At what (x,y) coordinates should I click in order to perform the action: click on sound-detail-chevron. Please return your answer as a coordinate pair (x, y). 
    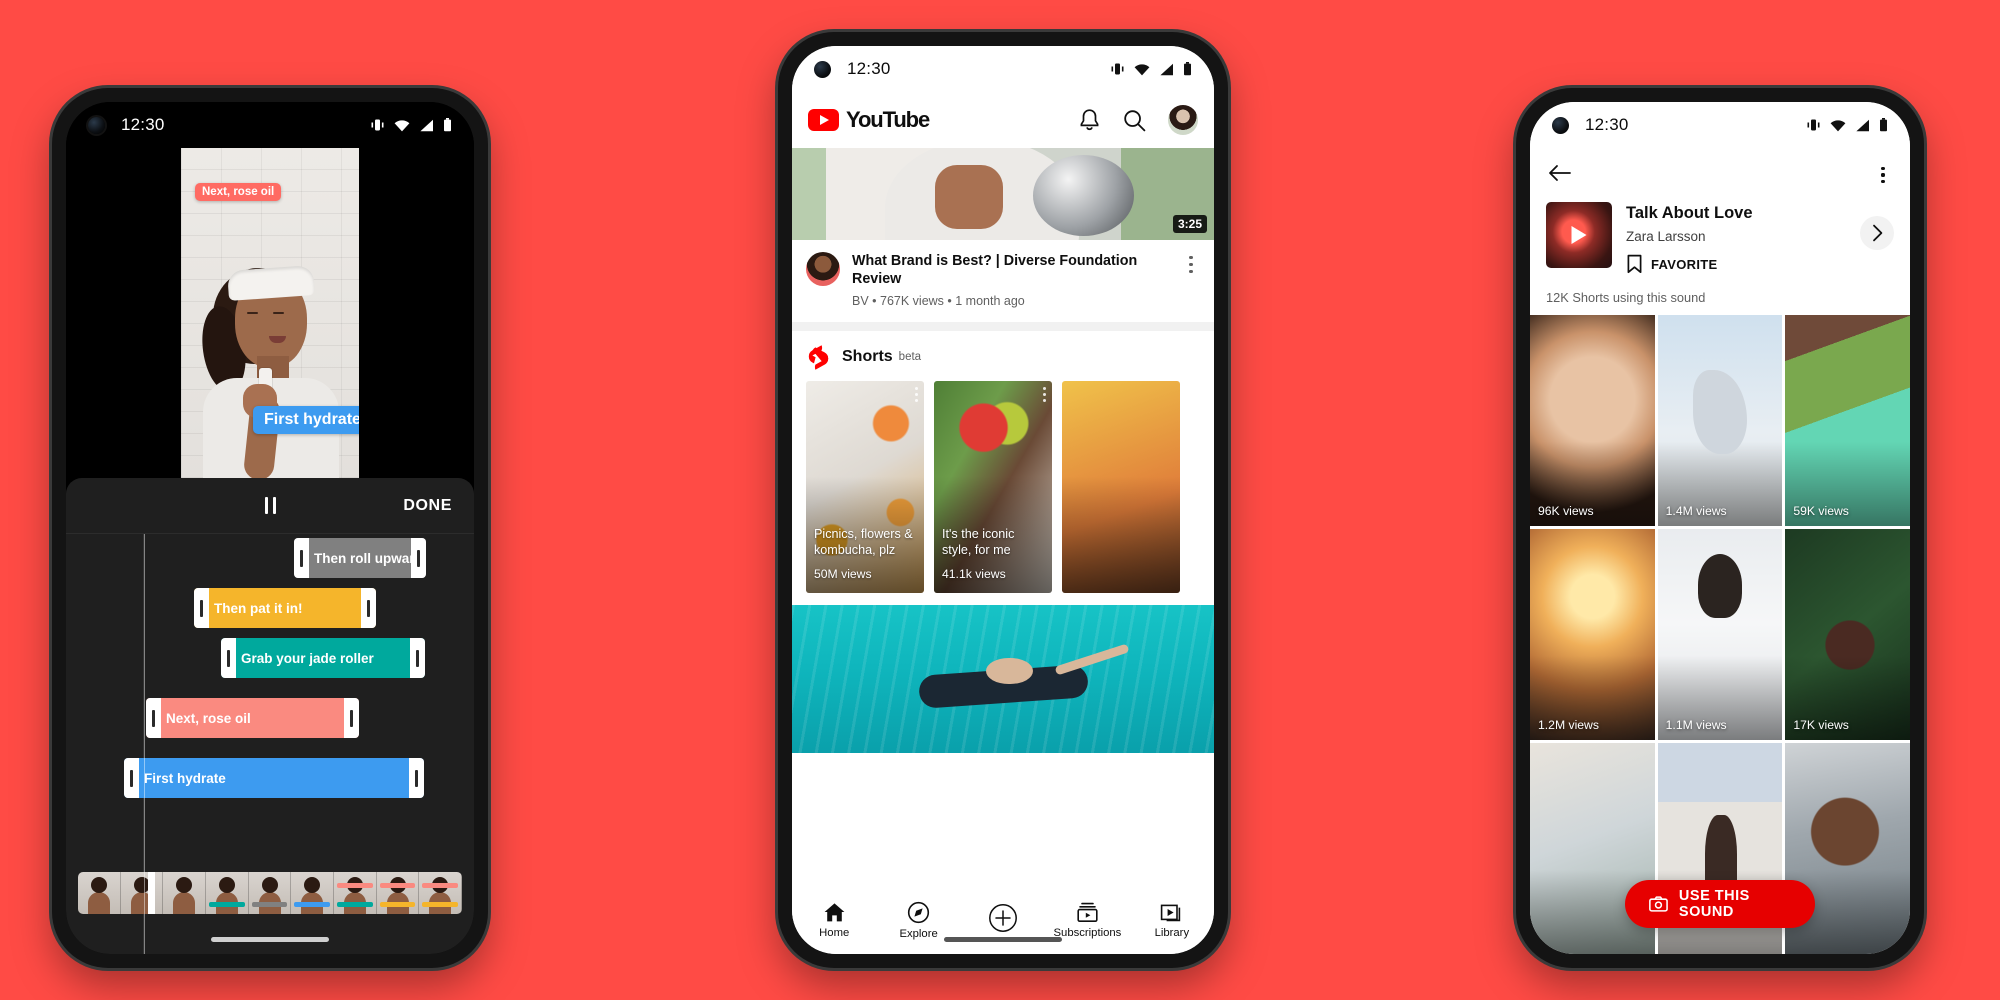
    Looking at the image, I should click on (1877, 233).